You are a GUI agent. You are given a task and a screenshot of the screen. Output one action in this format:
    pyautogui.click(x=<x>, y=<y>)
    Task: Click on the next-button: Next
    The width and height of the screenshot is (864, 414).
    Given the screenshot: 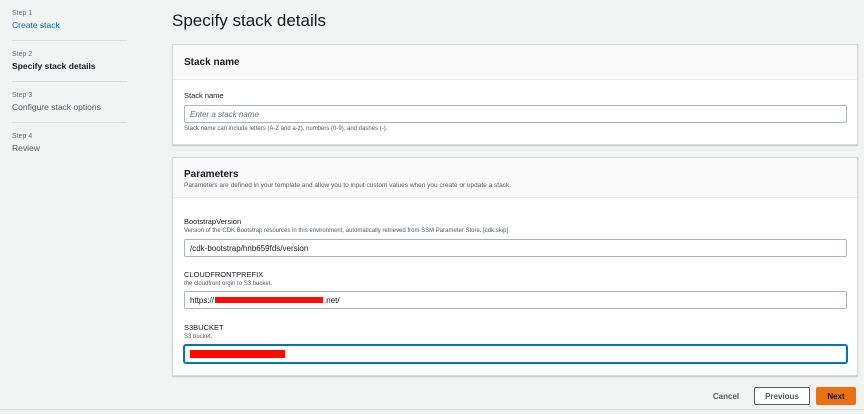 What is the action you would take?
    pyautogui.click(x=836, y=396)
    